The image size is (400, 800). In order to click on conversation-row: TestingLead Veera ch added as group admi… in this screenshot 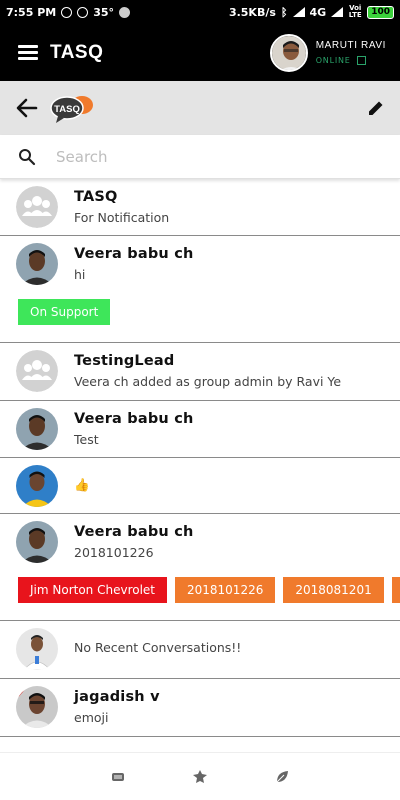, I will do `click(200, 372)`.